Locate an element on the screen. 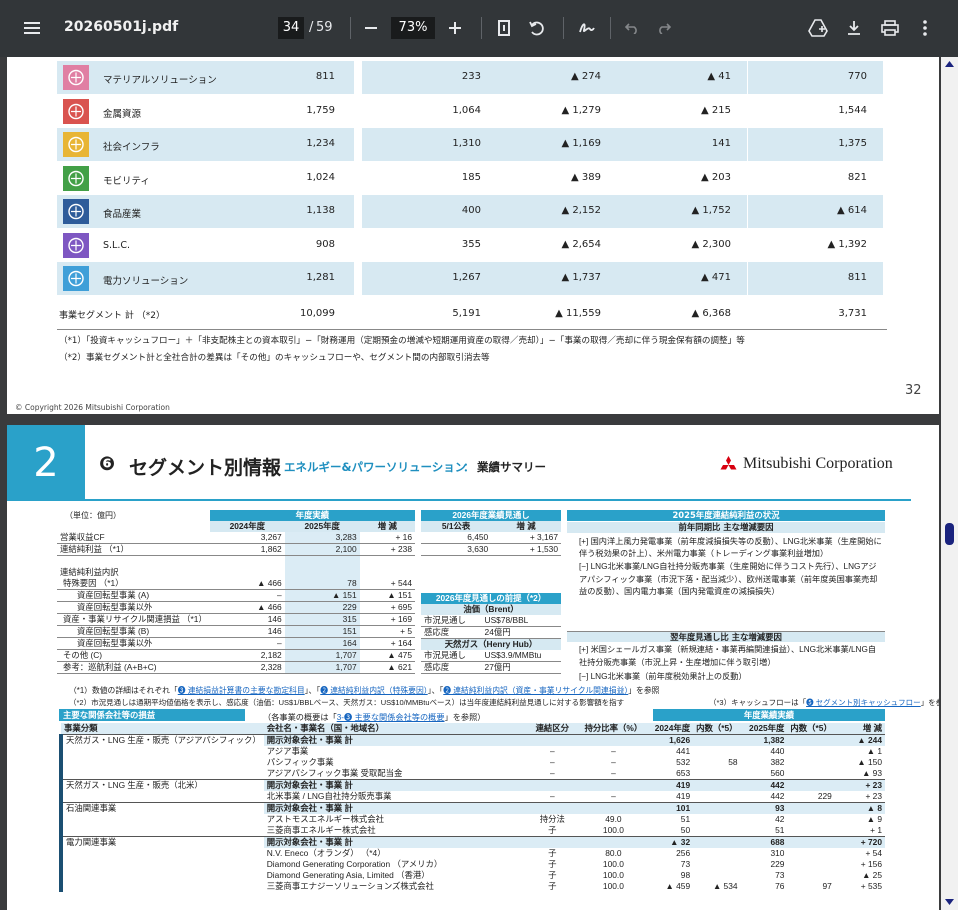  zoom-input: 73% is located at coordinates (413, 28).